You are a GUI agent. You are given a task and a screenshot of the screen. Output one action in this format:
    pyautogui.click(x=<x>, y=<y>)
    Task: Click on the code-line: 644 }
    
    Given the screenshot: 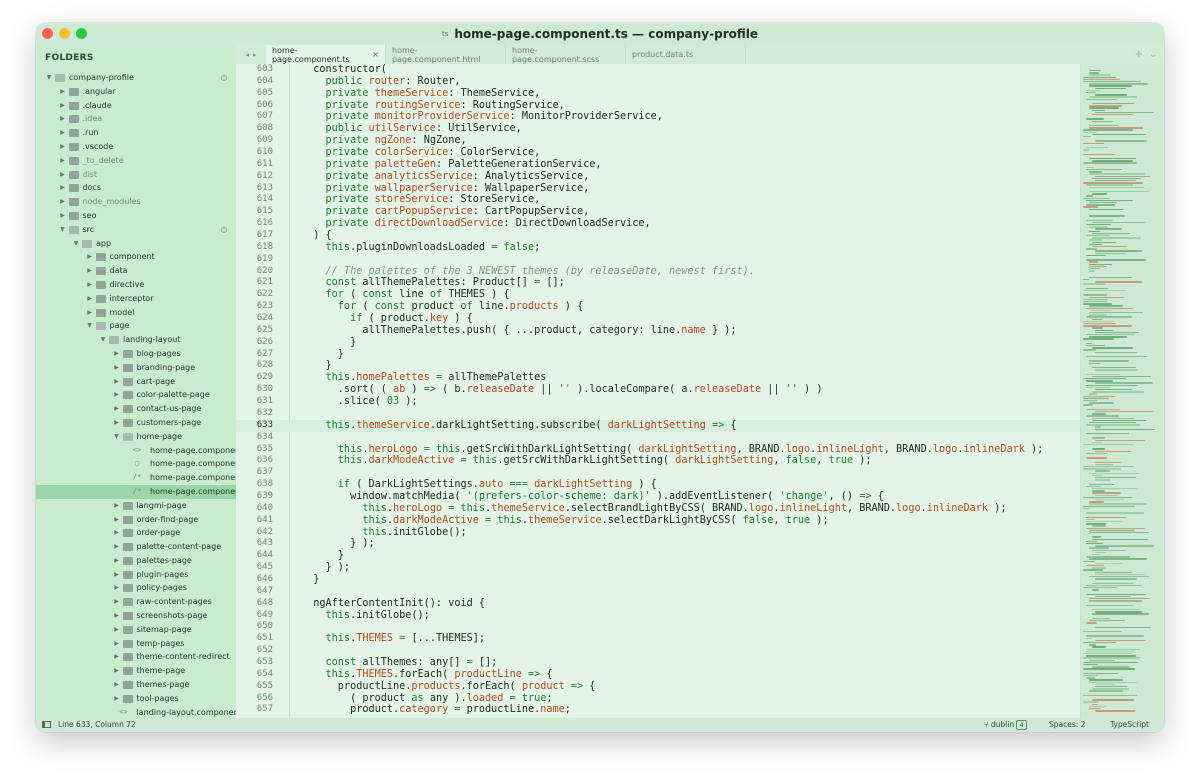 What is the action you would take?
    pyautogui.click(x=658, y=556)
    